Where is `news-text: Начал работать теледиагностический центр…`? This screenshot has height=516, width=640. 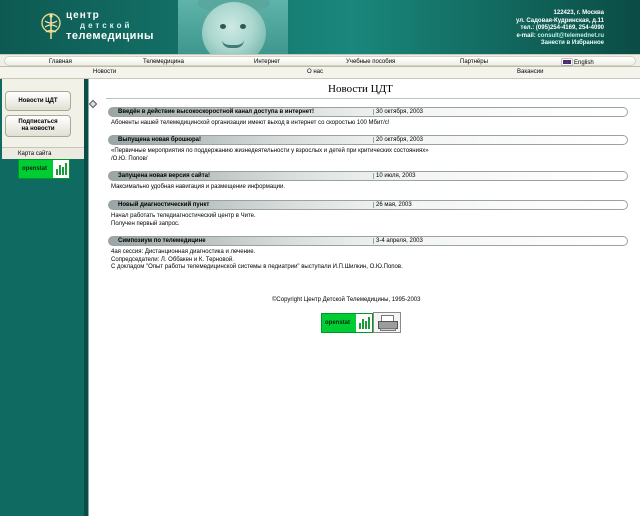 news-text: Начал работать теледиагностический центр… is located at coordinates (183, 216).